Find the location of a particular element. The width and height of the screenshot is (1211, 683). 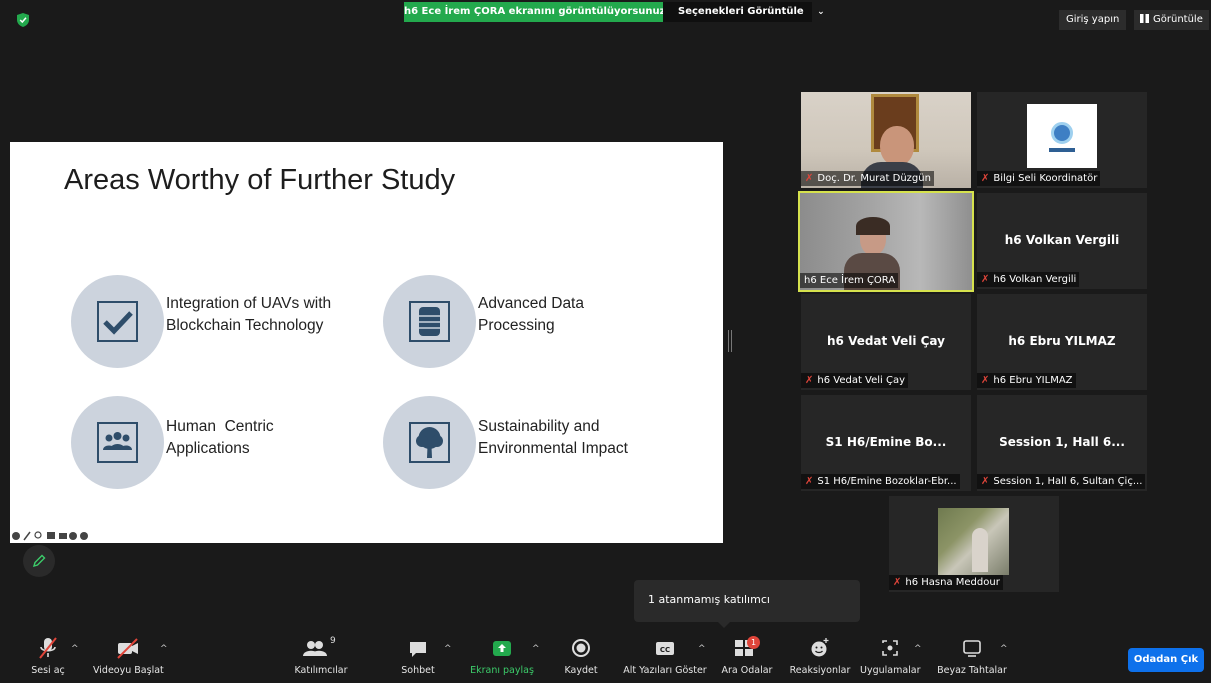

participant-tile: ✗ h6 Hasna Meddour is located at coordinates (974, 544).